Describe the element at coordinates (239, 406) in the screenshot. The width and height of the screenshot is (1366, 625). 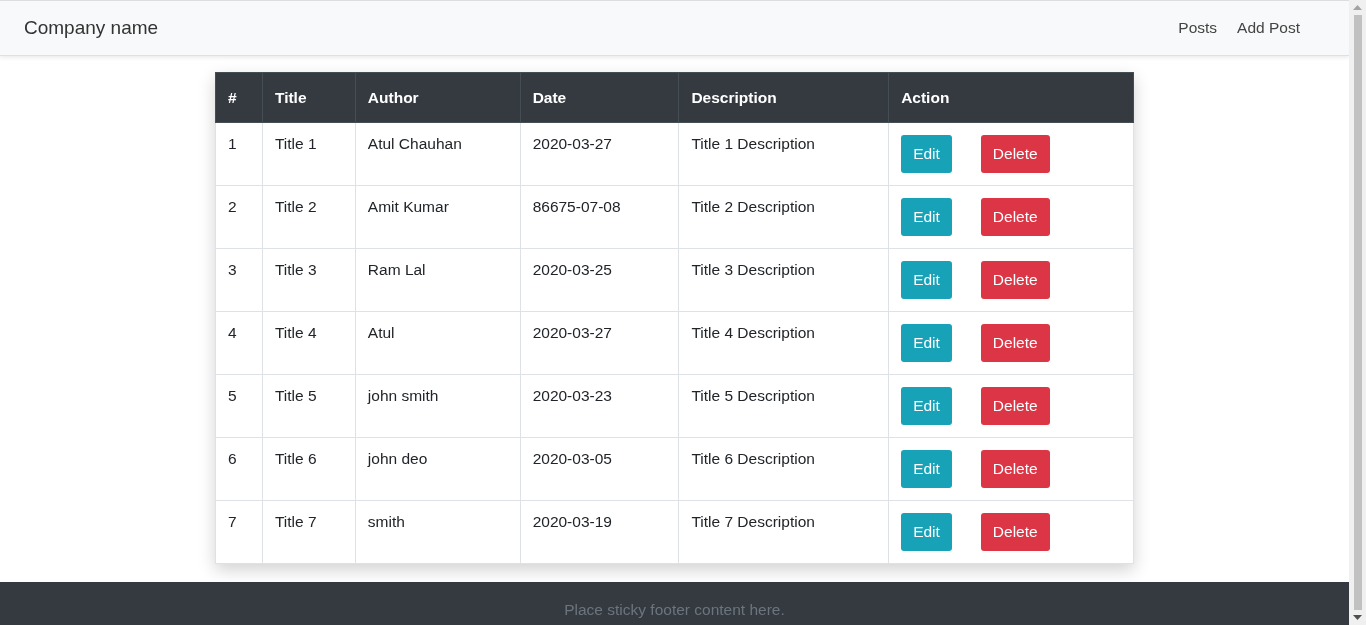
I see `table-cell: 5` at that location.